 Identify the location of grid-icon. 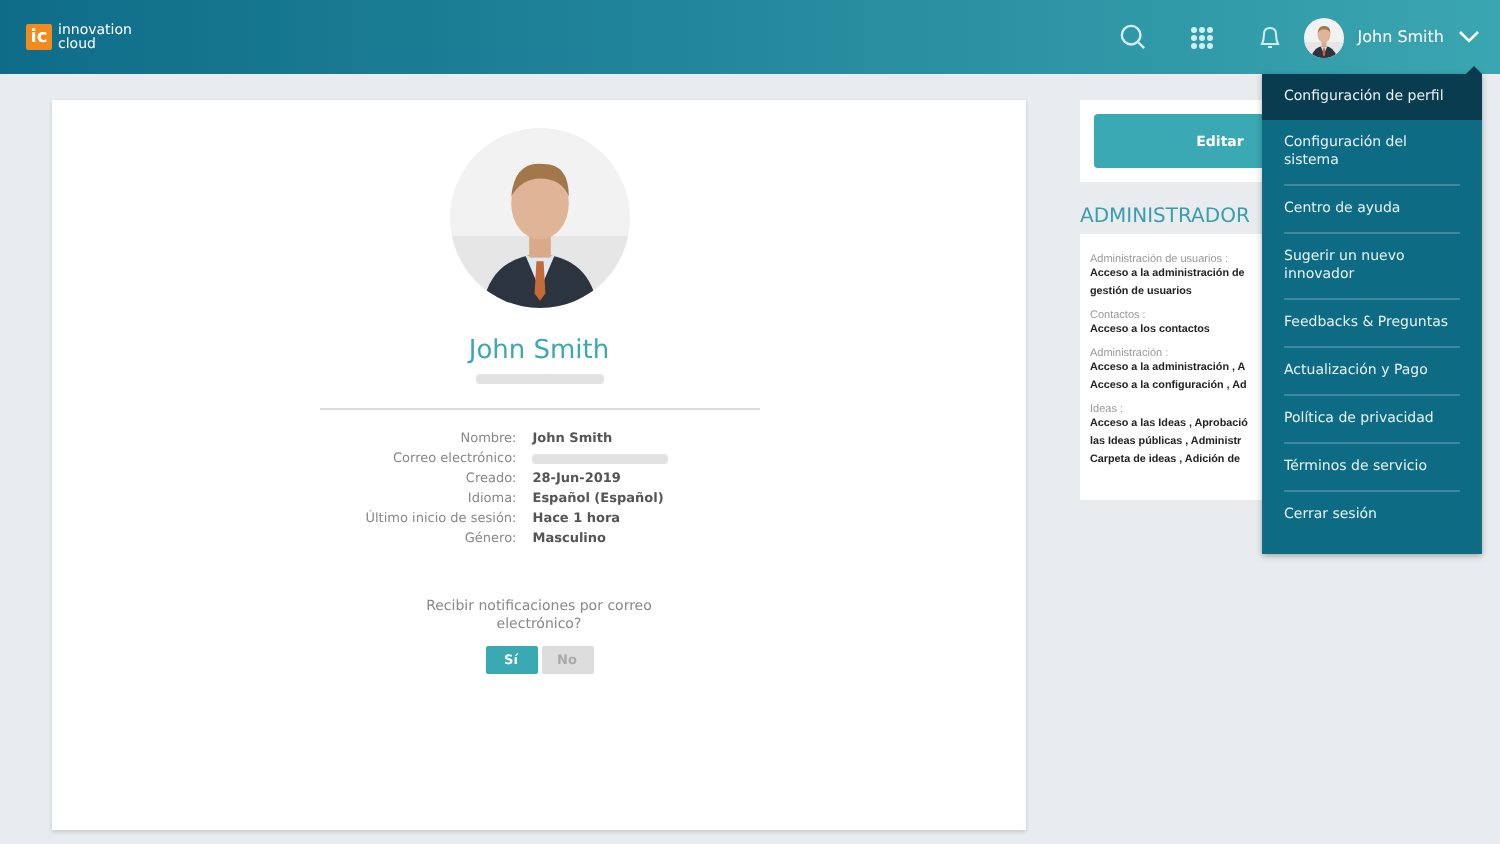
(1201, 37).